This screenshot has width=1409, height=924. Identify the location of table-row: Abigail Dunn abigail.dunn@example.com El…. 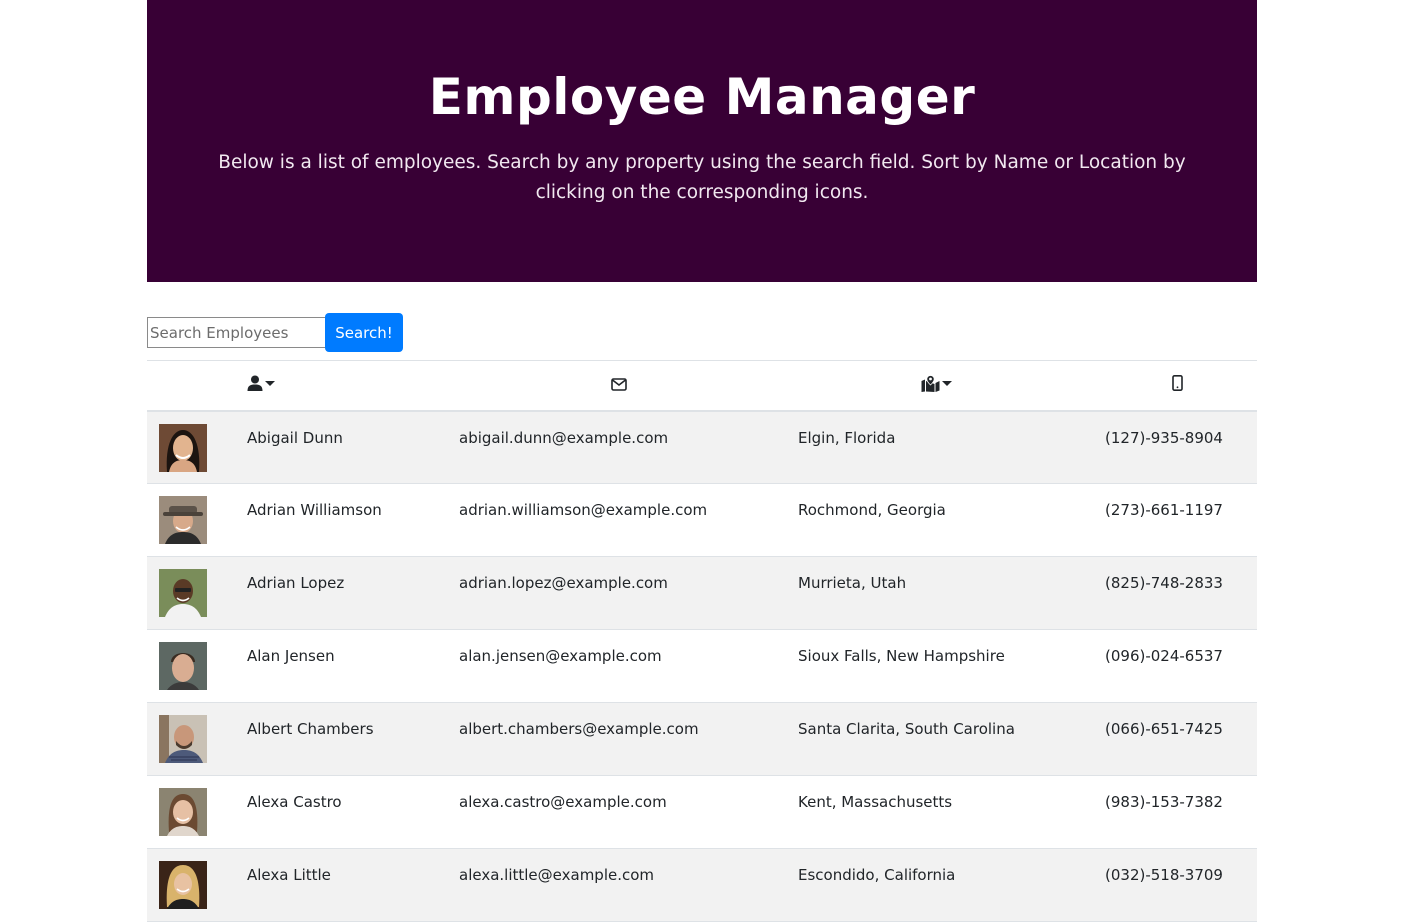
(702, 447).